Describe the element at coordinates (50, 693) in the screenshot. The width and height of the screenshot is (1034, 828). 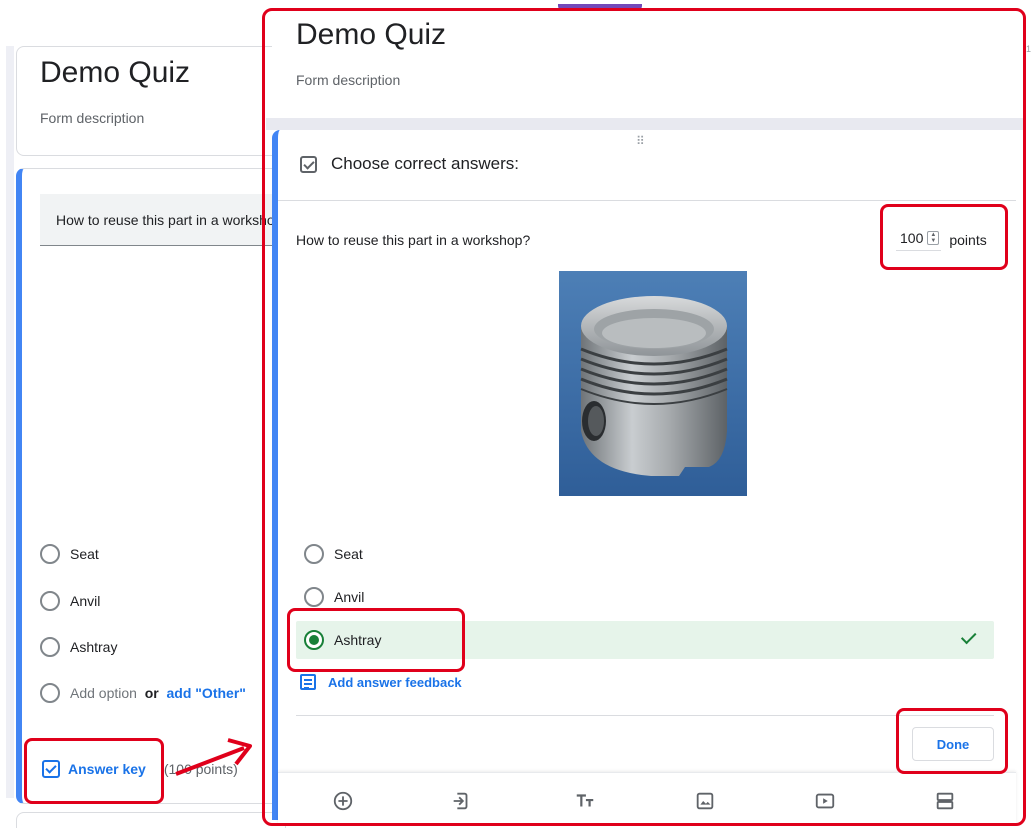
I see `background-radio-add-option` at that location.